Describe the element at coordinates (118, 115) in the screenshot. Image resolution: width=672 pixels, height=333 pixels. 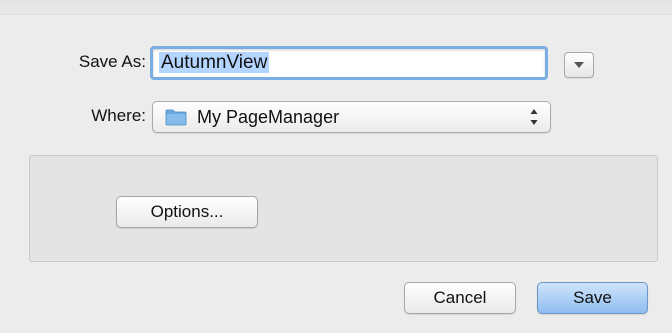
I see `where-label: Where:` at that location.